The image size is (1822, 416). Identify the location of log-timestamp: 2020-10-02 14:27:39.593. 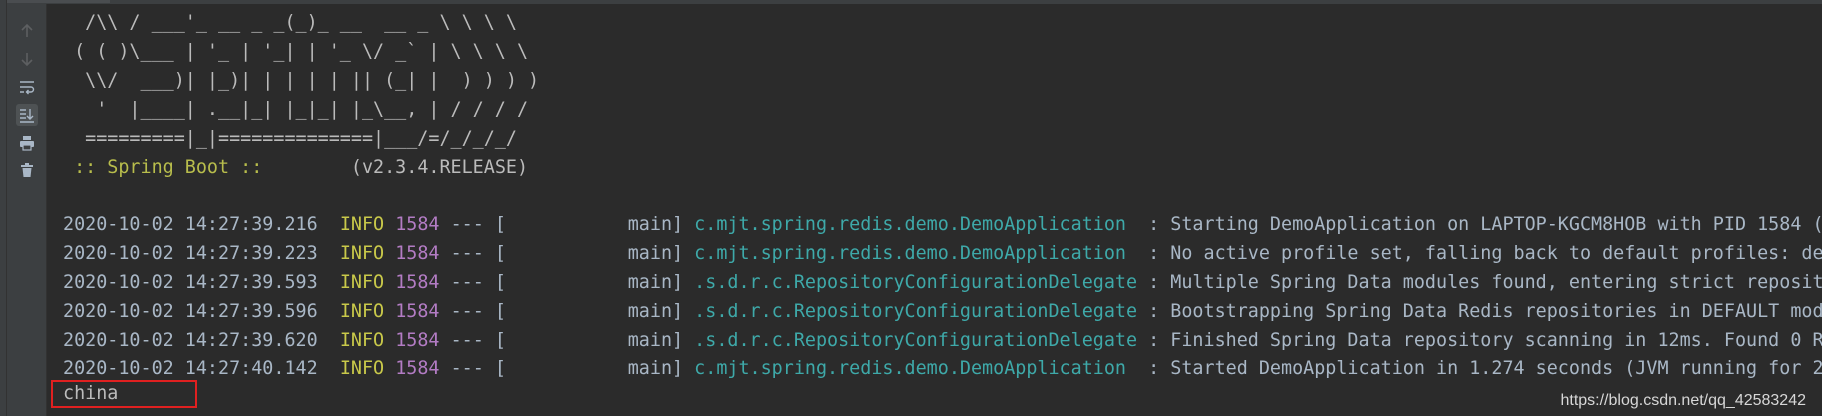
(190, 282).